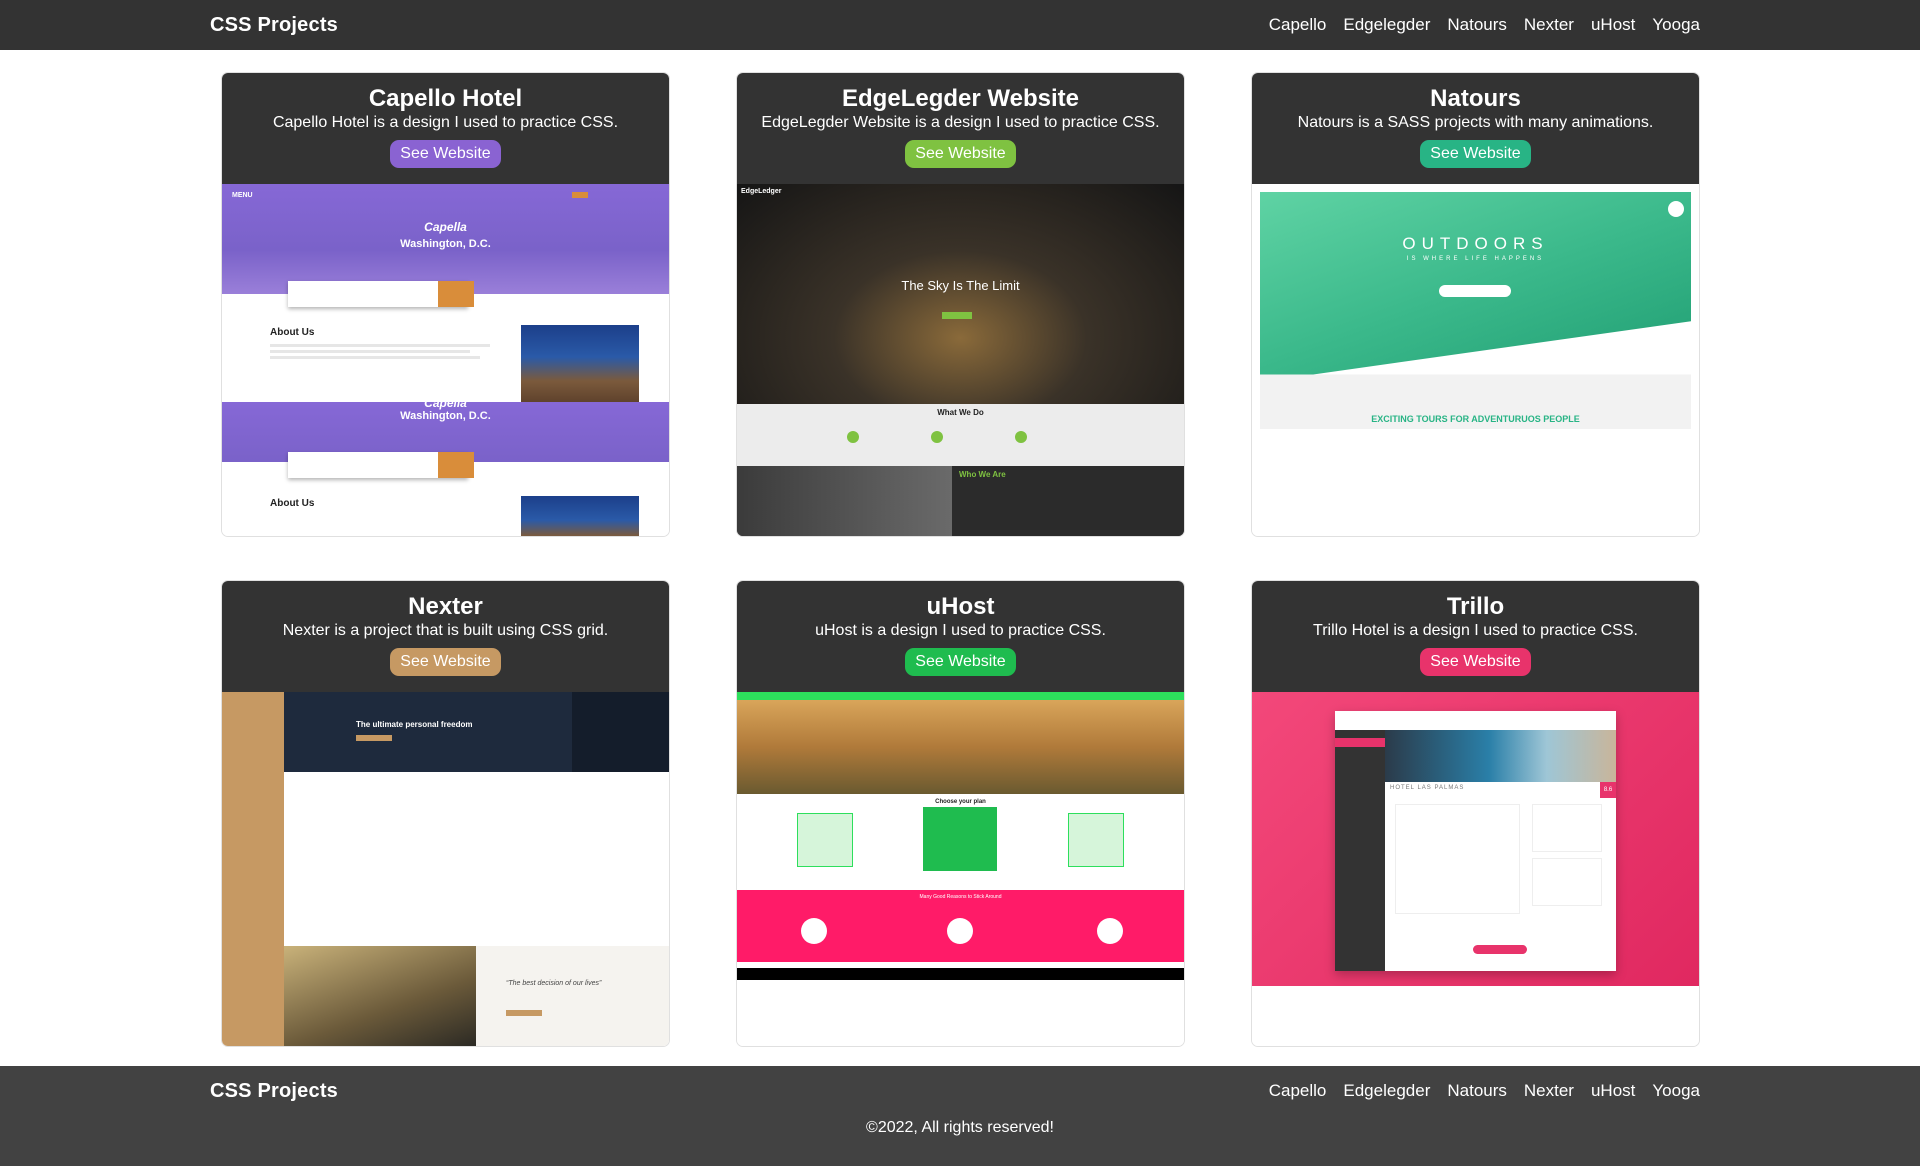 The width and height of the screenshot is (1920, 1166). What do you see at coordinates (1427, 788) in the screenshot?
I see `preview-hotel-name: HOTEL LAS PALMAS` at bounding box center [1427, 788].